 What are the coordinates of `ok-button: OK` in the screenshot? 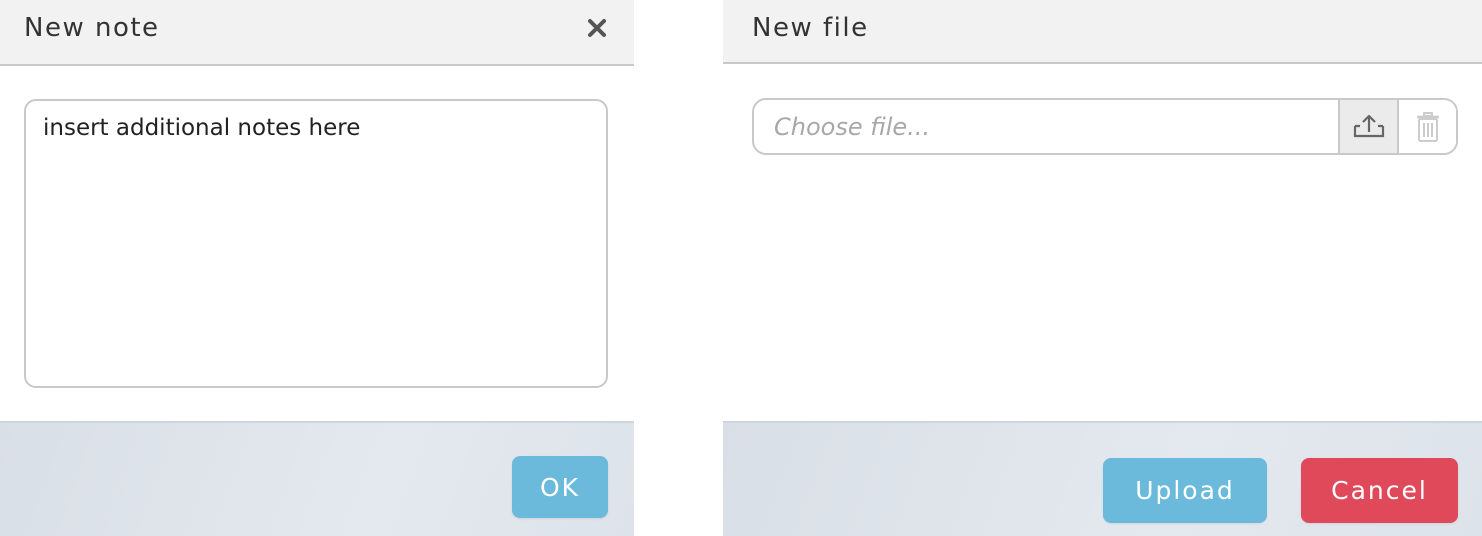 It's located at (560, 487).